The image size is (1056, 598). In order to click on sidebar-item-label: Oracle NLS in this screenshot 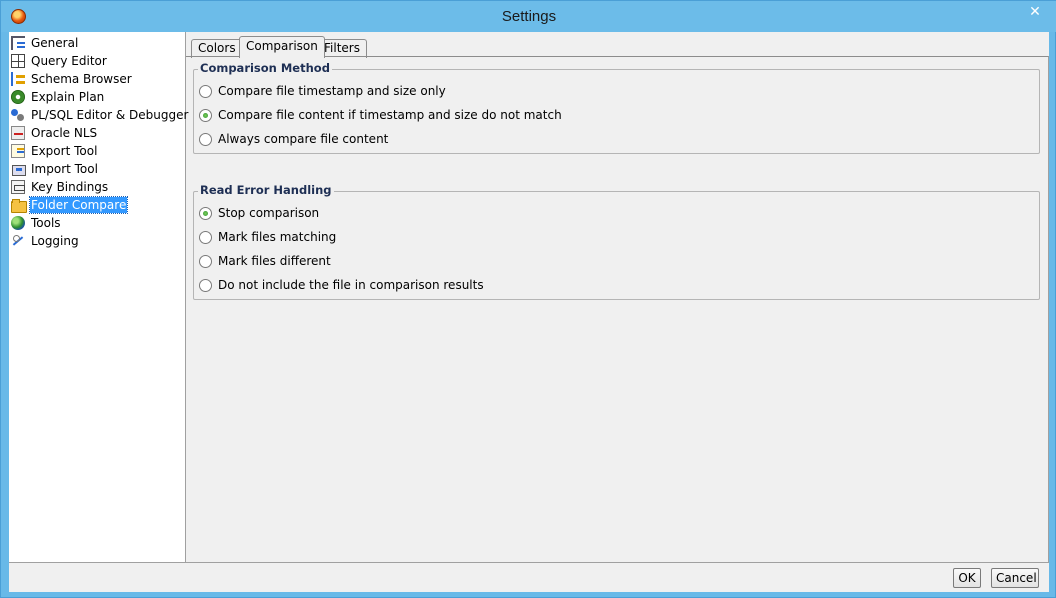, I will do `click(64, 132)`.